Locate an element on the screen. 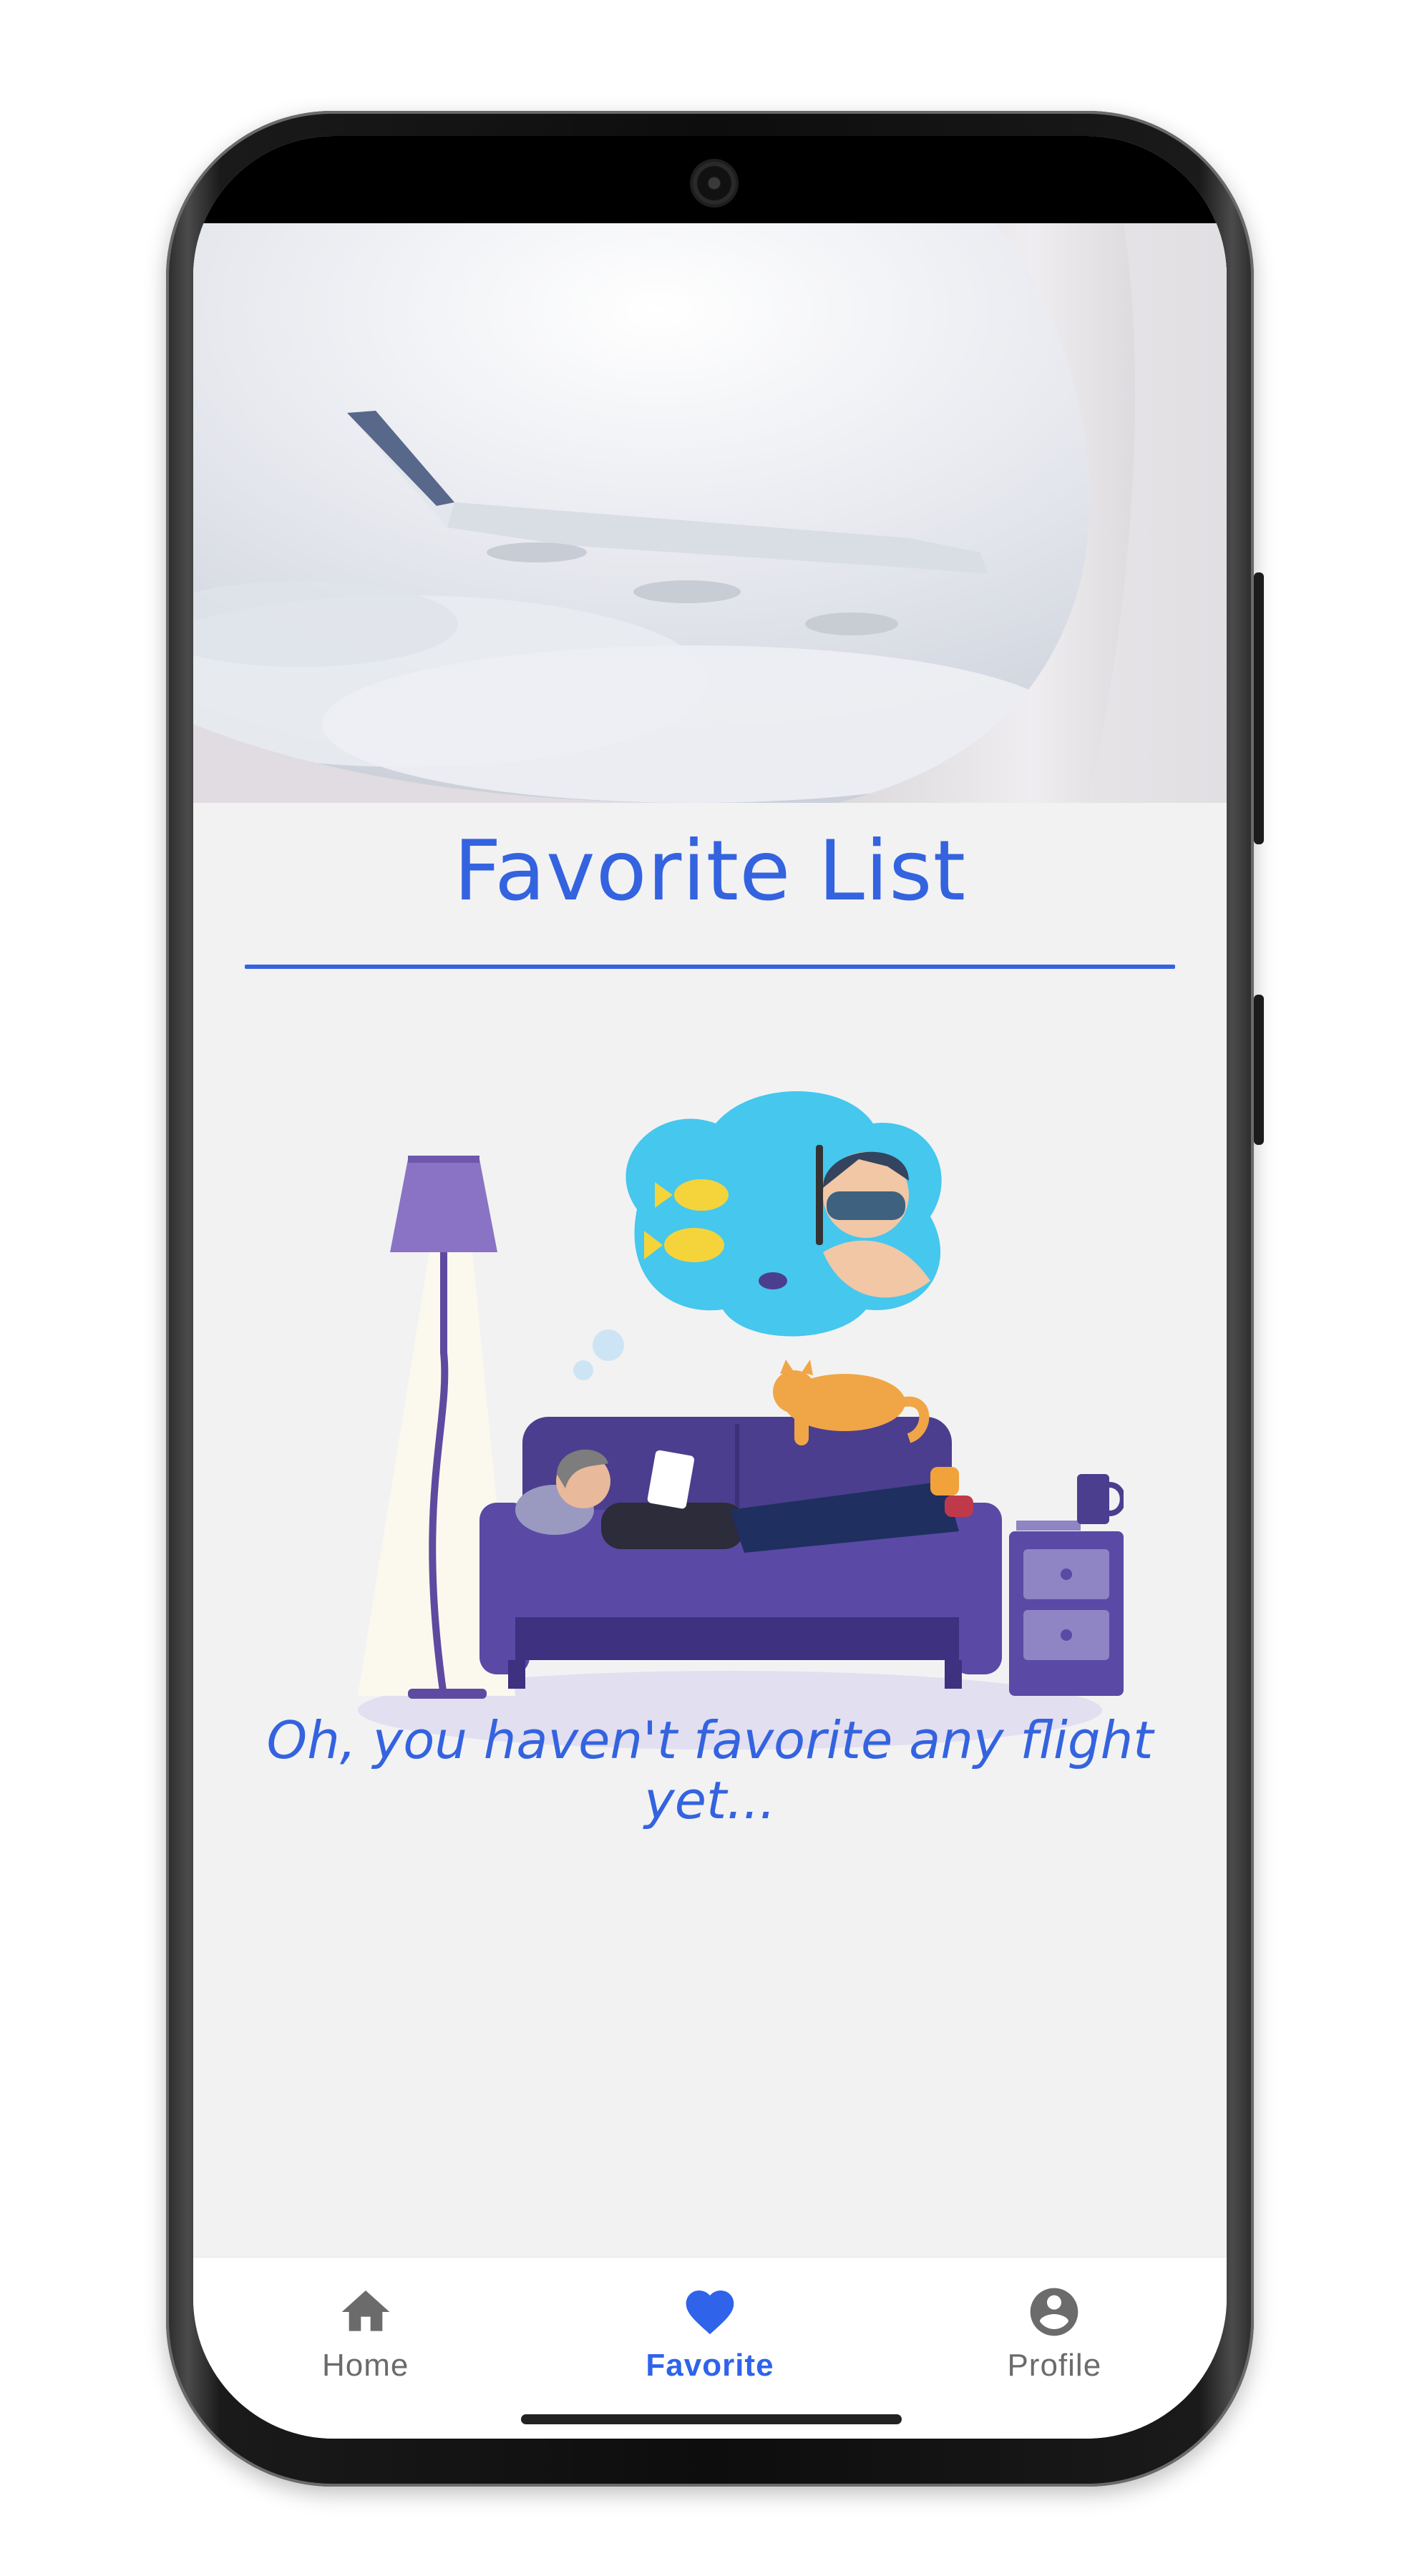 This screenshot has width=1417, height=2576. page-header: Favorite List is located at coordinates (710, 871).